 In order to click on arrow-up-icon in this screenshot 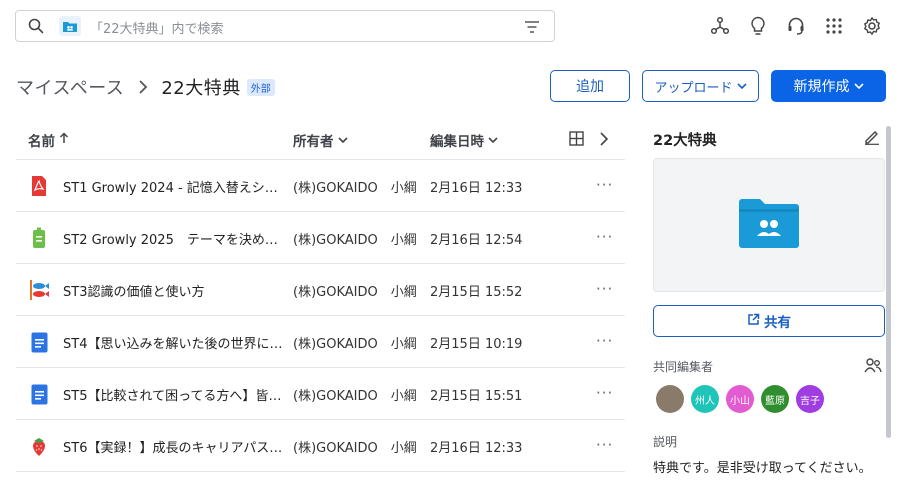, I will do `click(64, 140)`.